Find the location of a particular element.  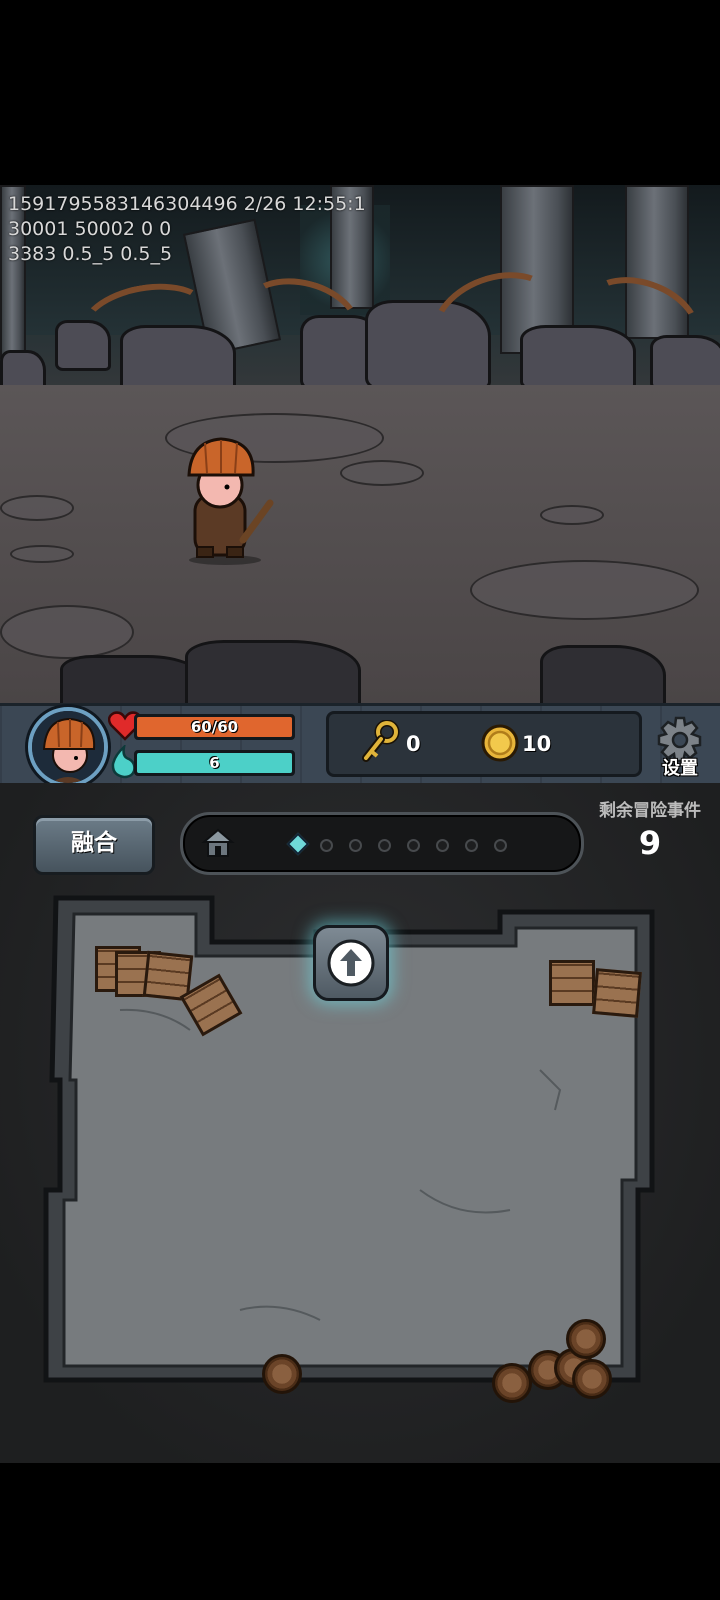

adventure-progress-track is located at coordinates (382, 843).